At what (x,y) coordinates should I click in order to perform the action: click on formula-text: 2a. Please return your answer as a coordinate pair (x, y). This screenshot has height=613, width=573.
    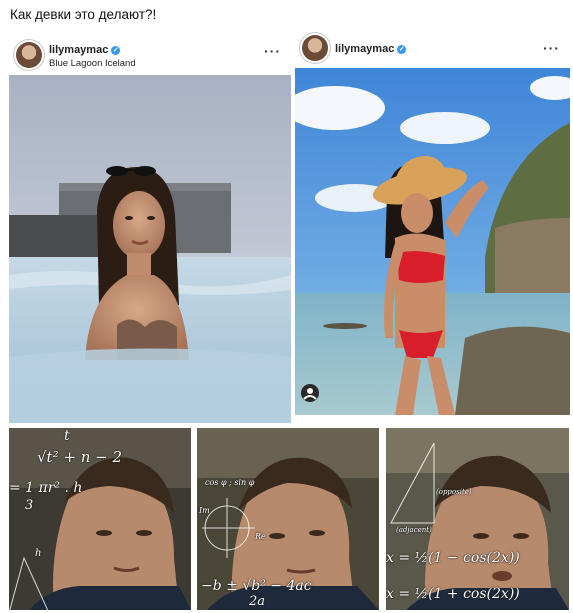
    Looking at the image, I should click on (257, 601).